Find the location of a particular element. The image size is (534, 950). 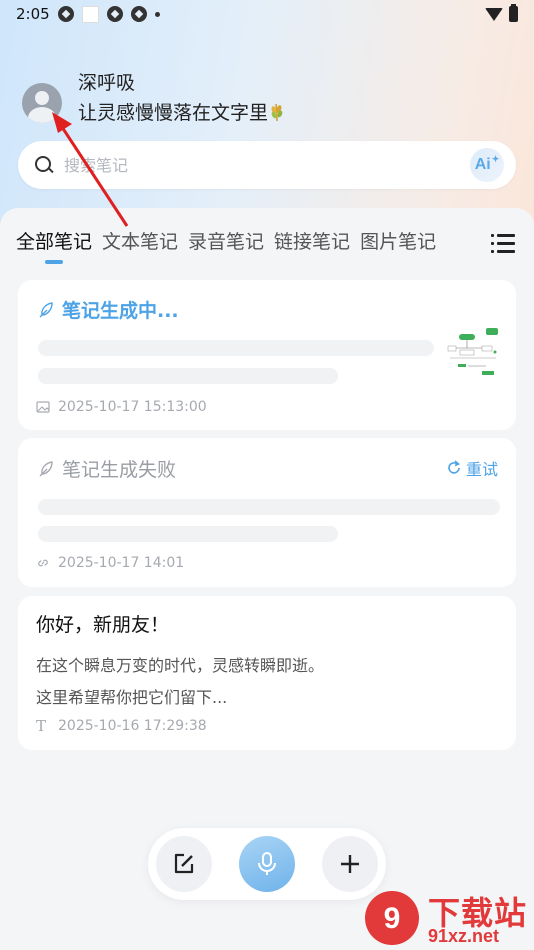

notification-square-icon is located at coordinates (90, 14).